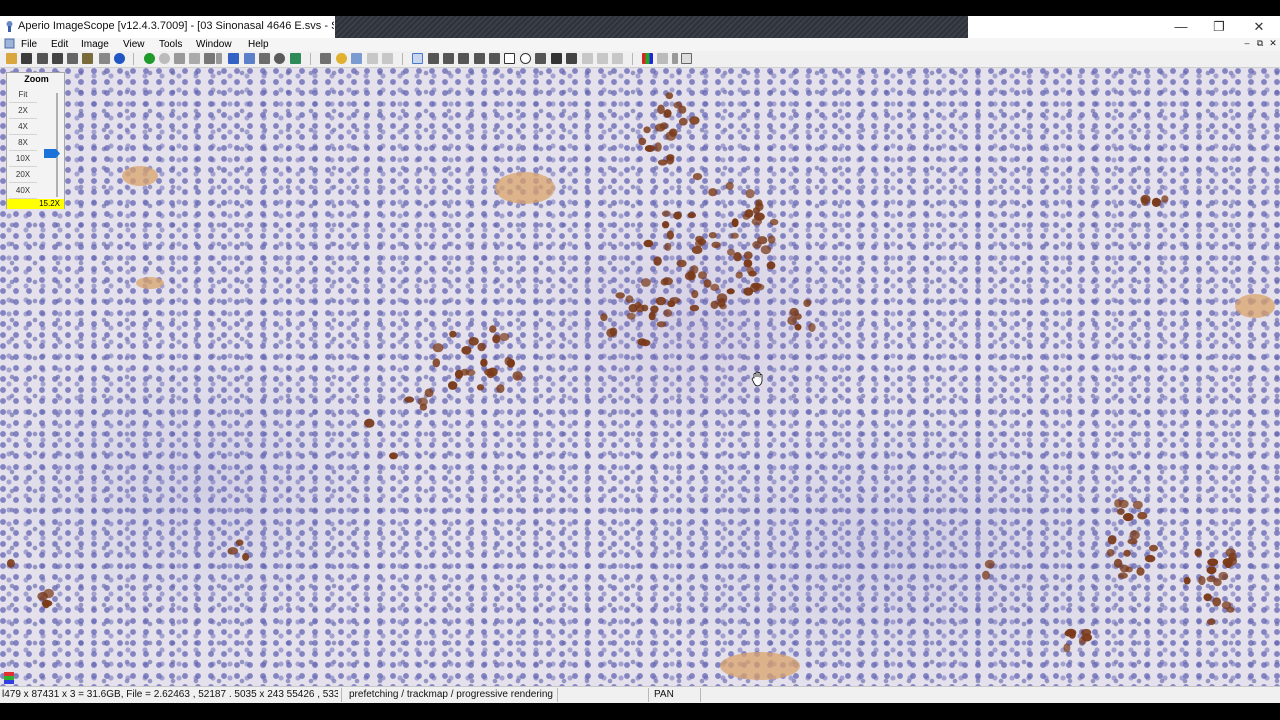 This screenshot has width=1280, height=720. What do you see at coordinates (11, 58) in the screenshot?
I see `open-folder-icon` at bounding box center [11, 58].